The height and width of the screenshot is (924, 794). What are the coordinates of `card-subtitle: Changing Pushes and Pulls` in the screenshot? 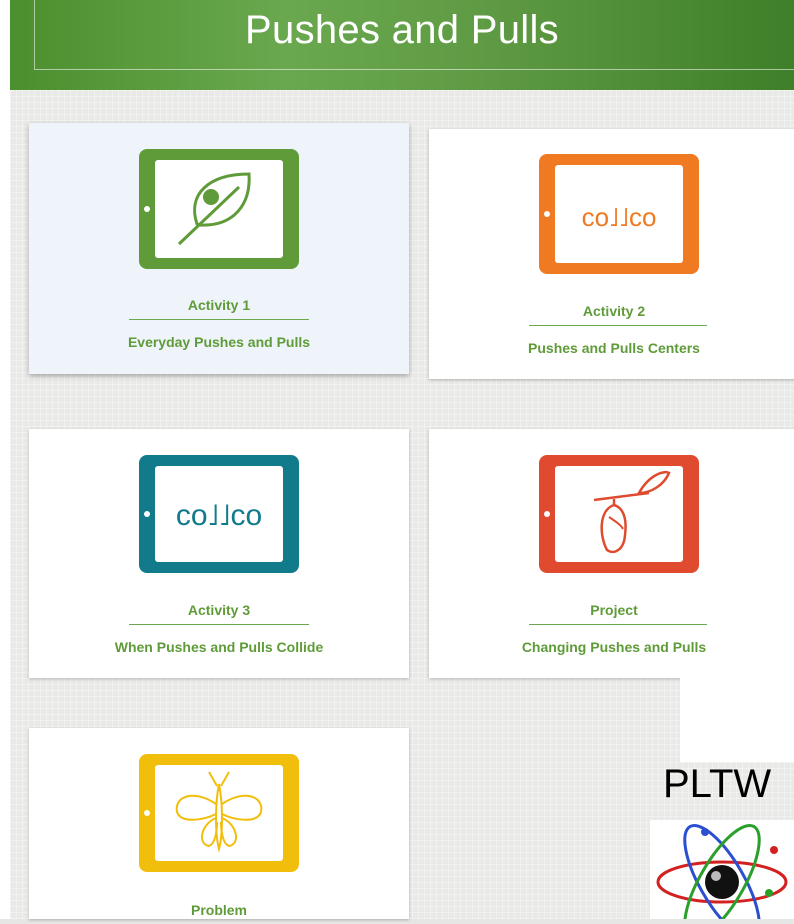 It's located at (614, 647).